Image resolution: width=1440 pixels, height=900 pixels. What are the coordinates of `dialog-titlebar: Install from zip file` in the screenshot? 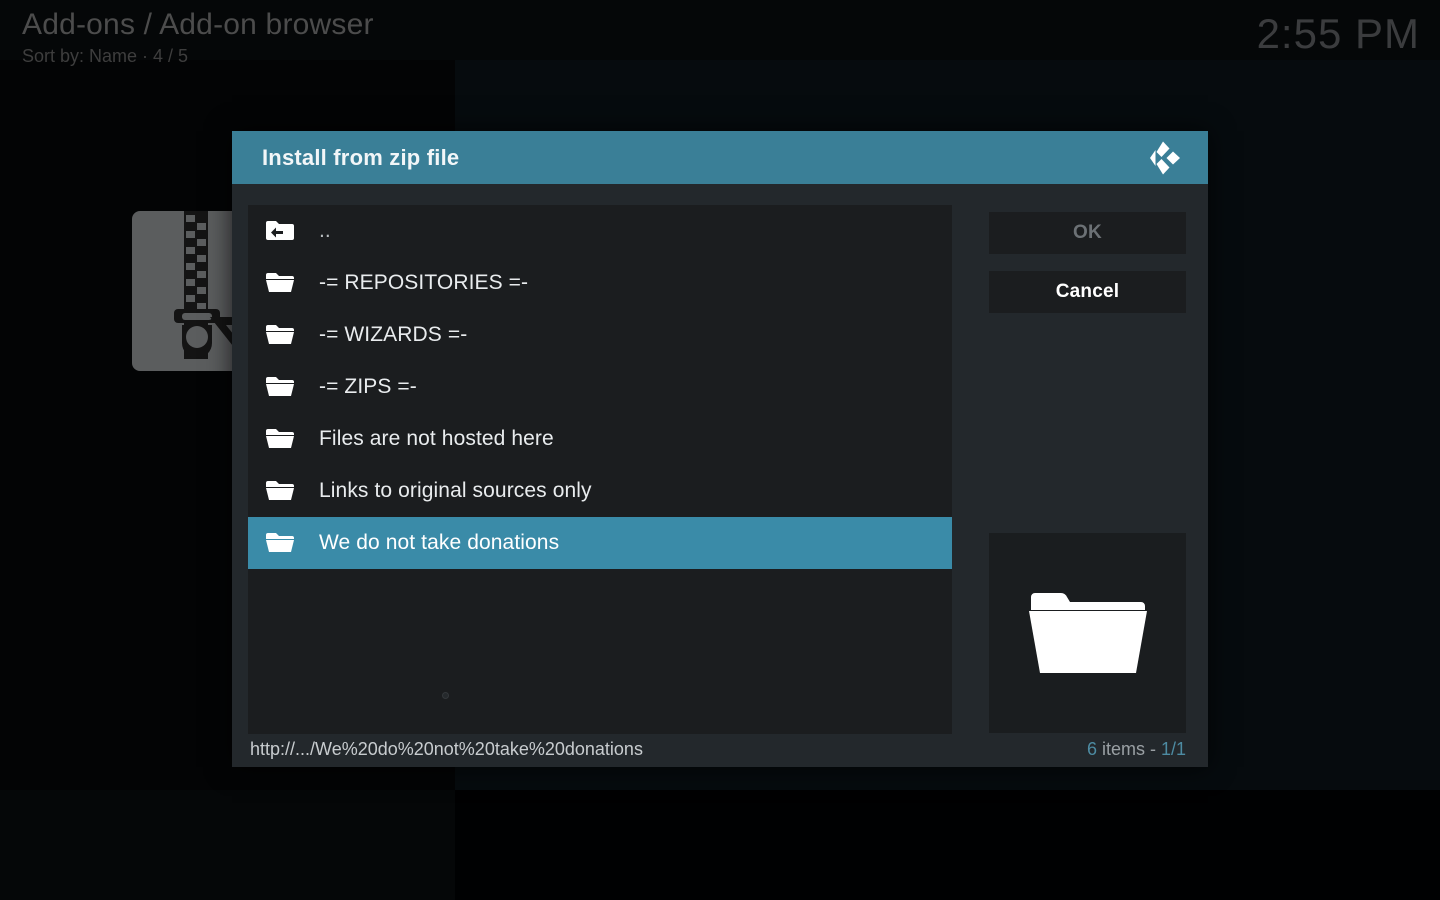 It's located at (720, 157).